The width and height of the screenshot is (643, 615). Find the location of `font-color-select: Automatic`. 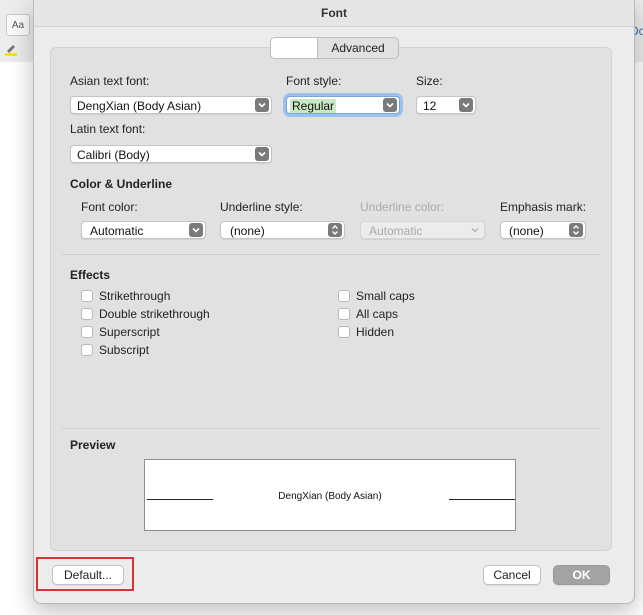

font-color-select: Automatic is located at coordinates (143, 230).